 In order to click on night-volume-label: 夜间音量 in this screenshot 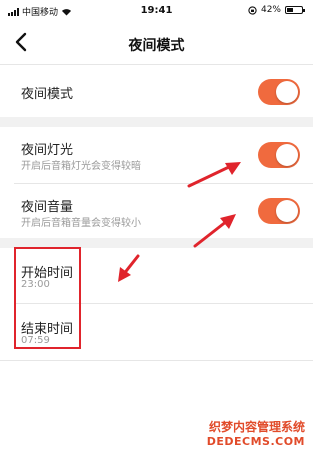, I will do `click(47, 207)`.